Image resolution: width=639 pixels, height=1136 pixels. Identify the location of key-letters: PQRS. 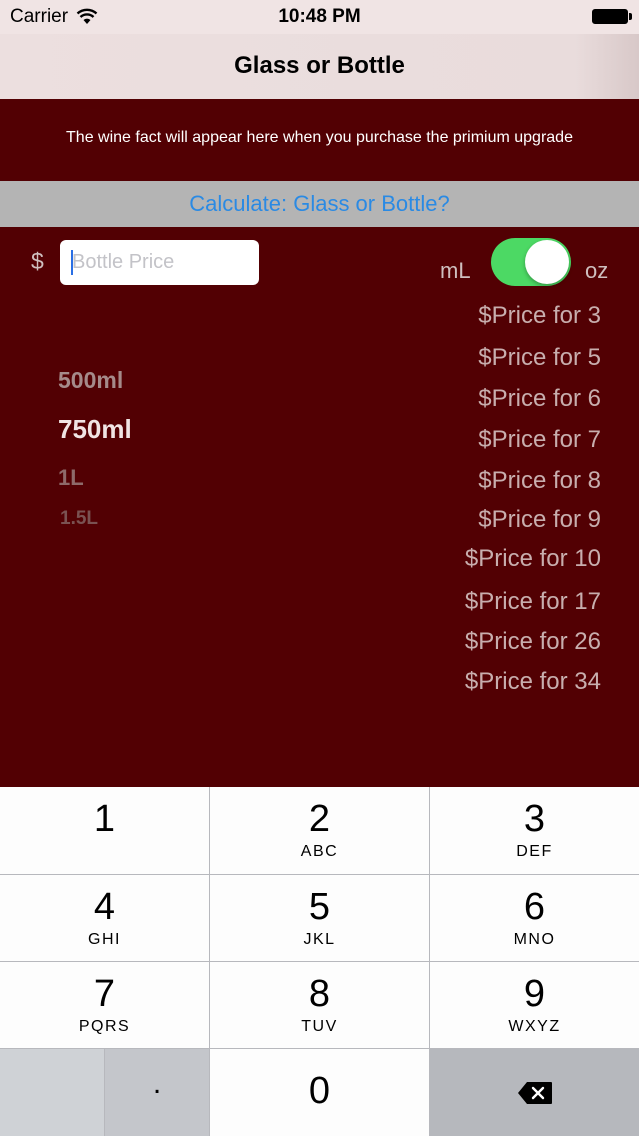
(104, 1026).